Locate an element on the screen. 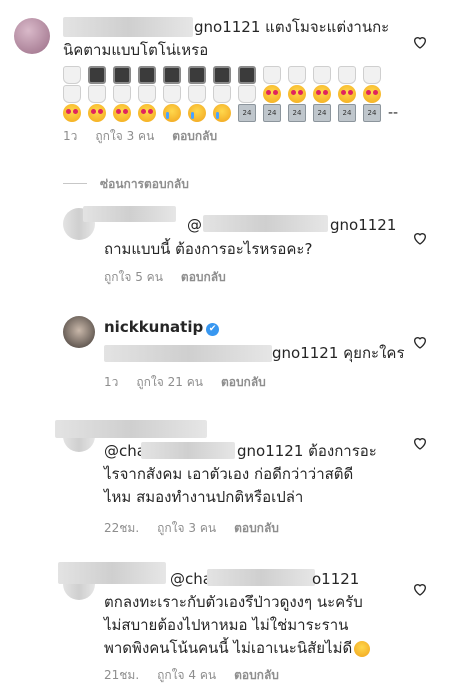  mention-prefix: @ is located at coordinates (194, 225).